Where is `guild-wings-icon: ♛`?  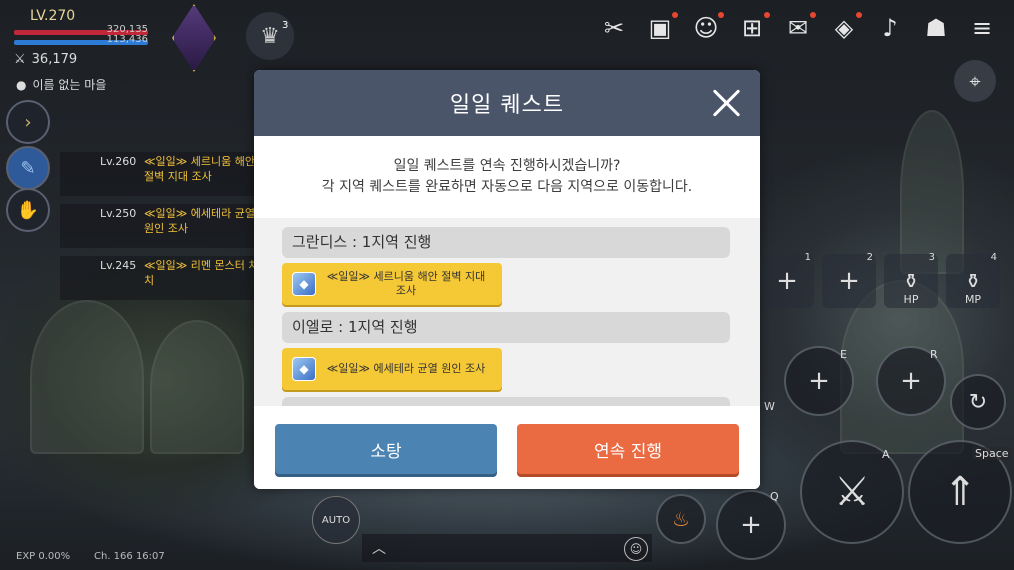 guild-wings-icon: ♛ is located at coordinates (270, 36).